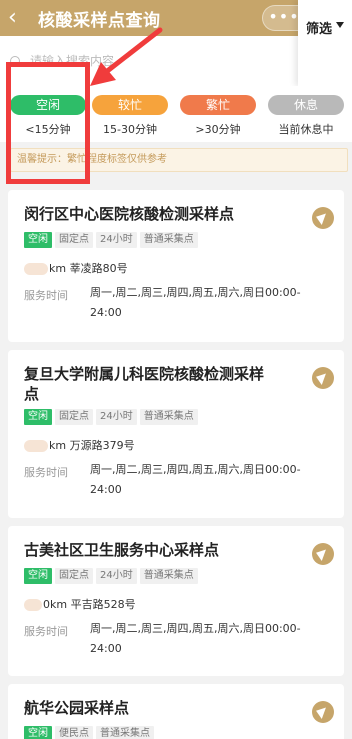 Image resolution: width=352 pixels, height=739 pixels. What do you see at coordinates (130, 129) in the screenshot?
I see `legend-desc: 15-30分钟` at bounding box center [130, 129].